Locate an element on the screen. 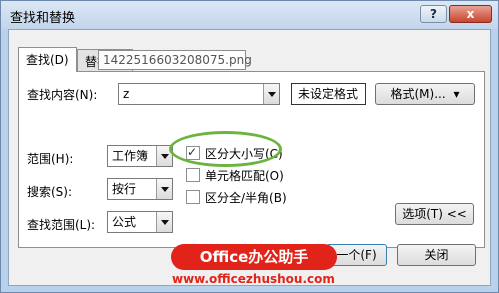 The width and height of the screenshot is (499, 293). match-entire-cell-option: 单元格匹配(O) is located at coordinates (235, 176).